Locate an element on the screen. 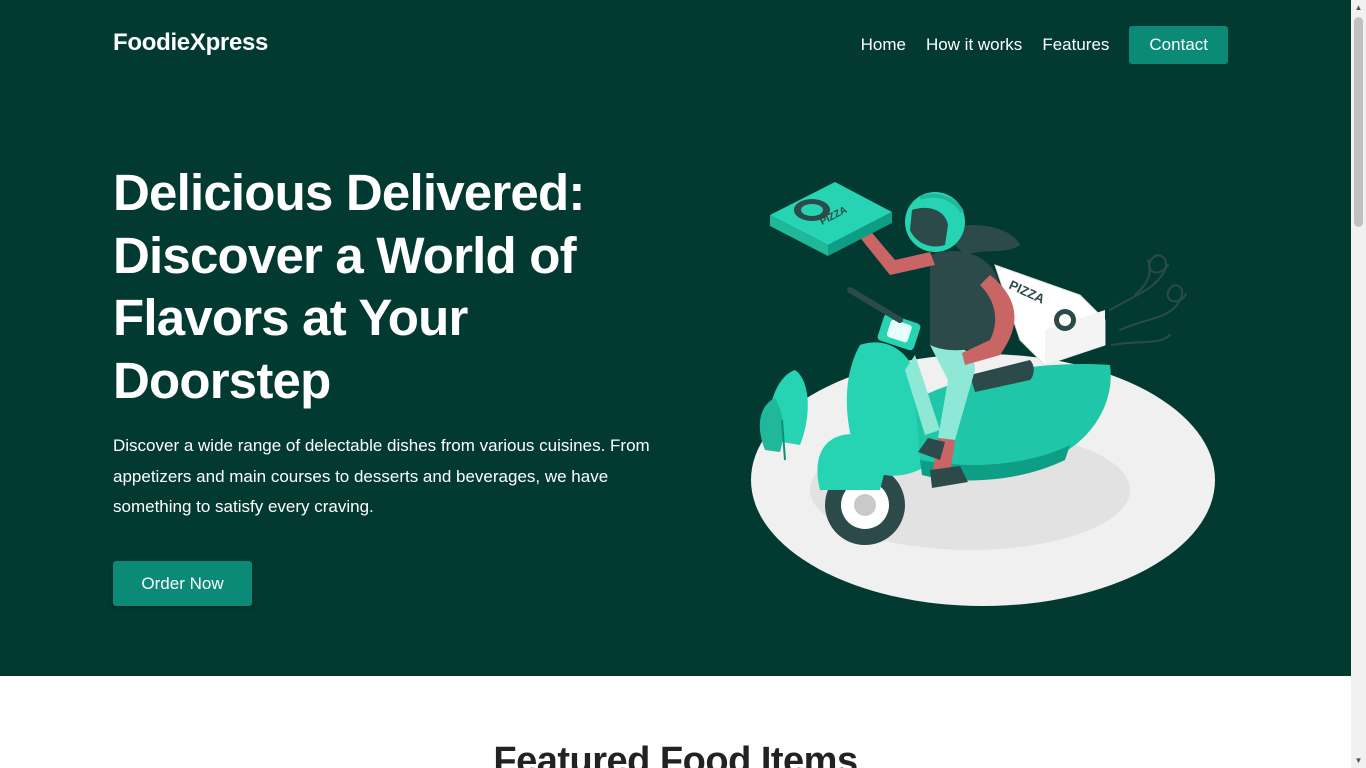 The width and height of the screenshot is (1366, 768). nav-link-how-it-works: How it works is located at coordinates (974, 45).